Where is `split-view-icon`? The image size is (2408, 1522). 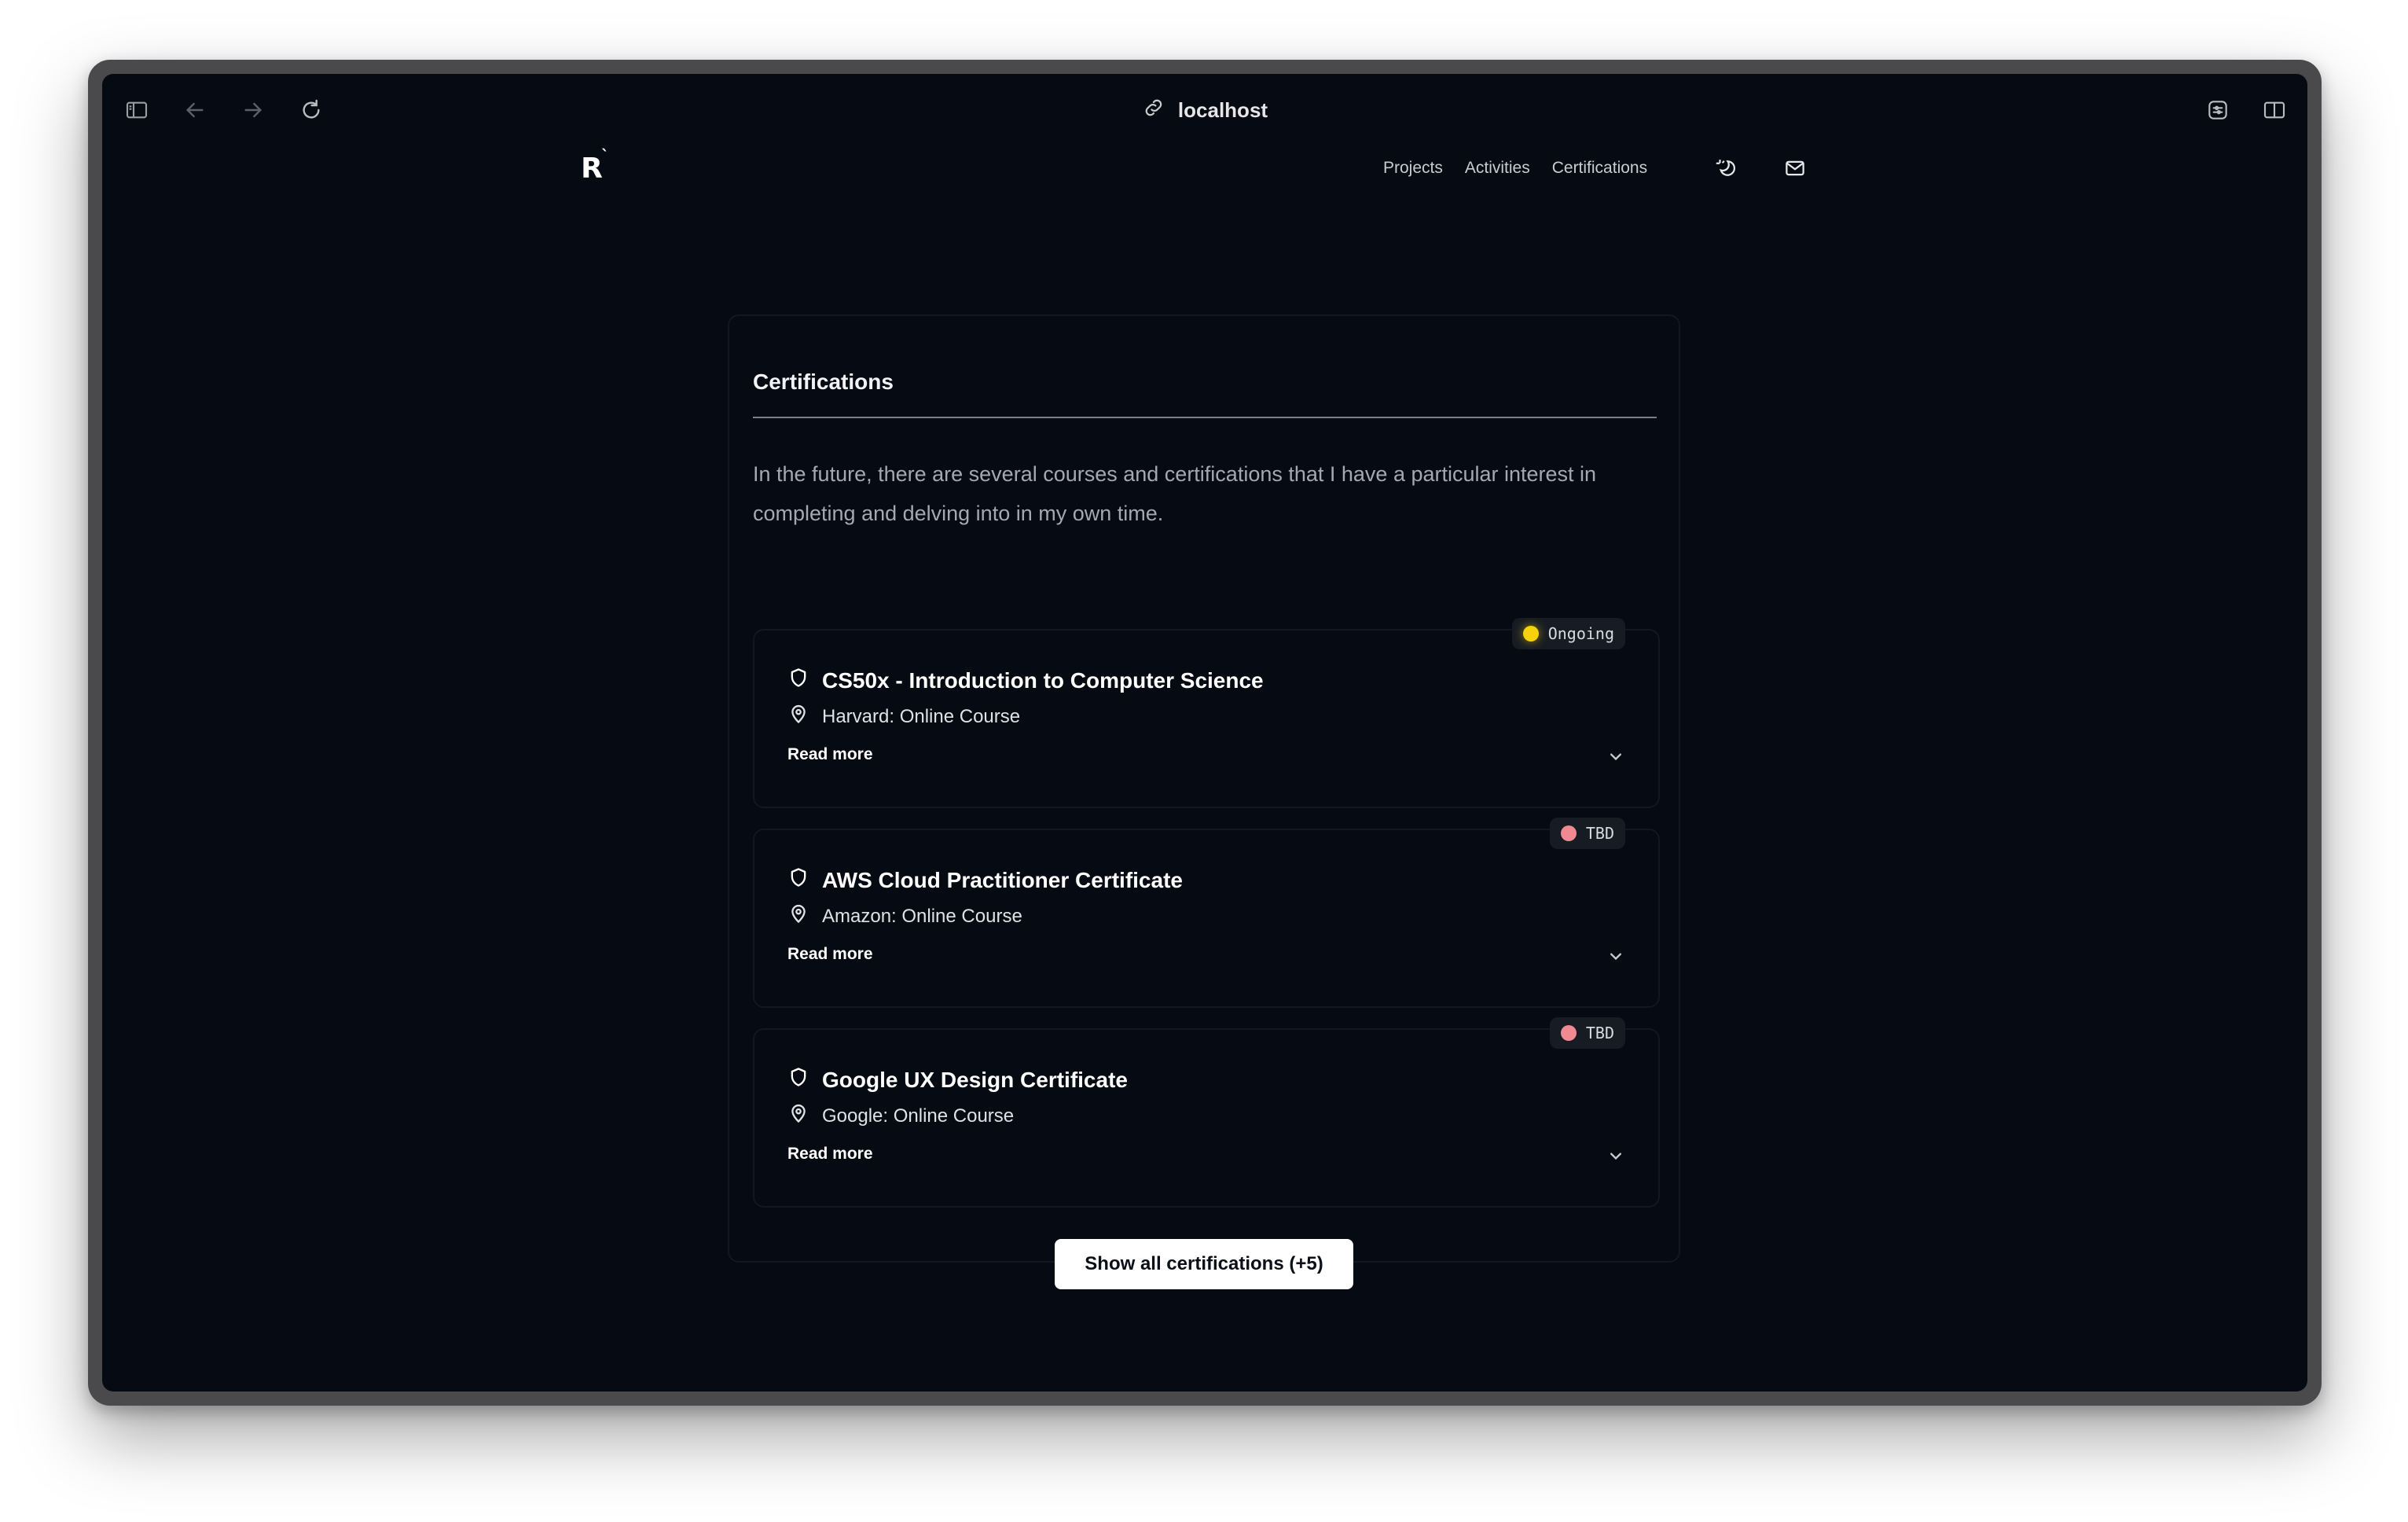 split-view-icon is located at coordinates (2274, 110).